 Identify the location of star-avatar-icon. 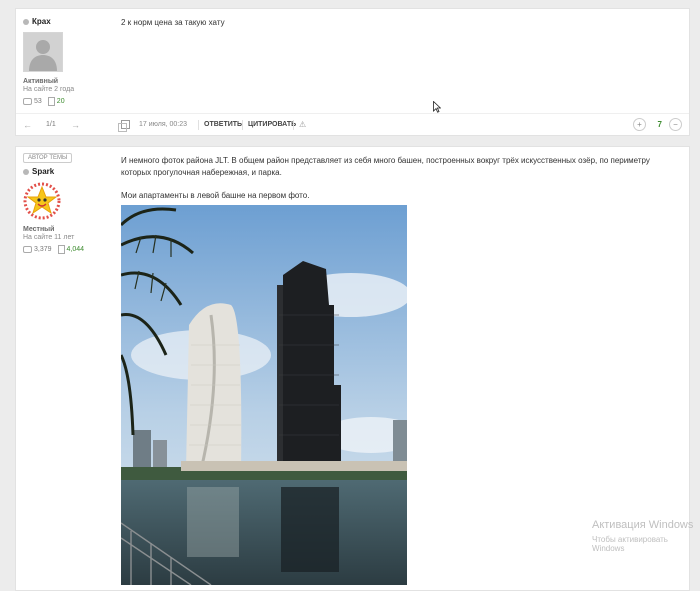
(42, 201).